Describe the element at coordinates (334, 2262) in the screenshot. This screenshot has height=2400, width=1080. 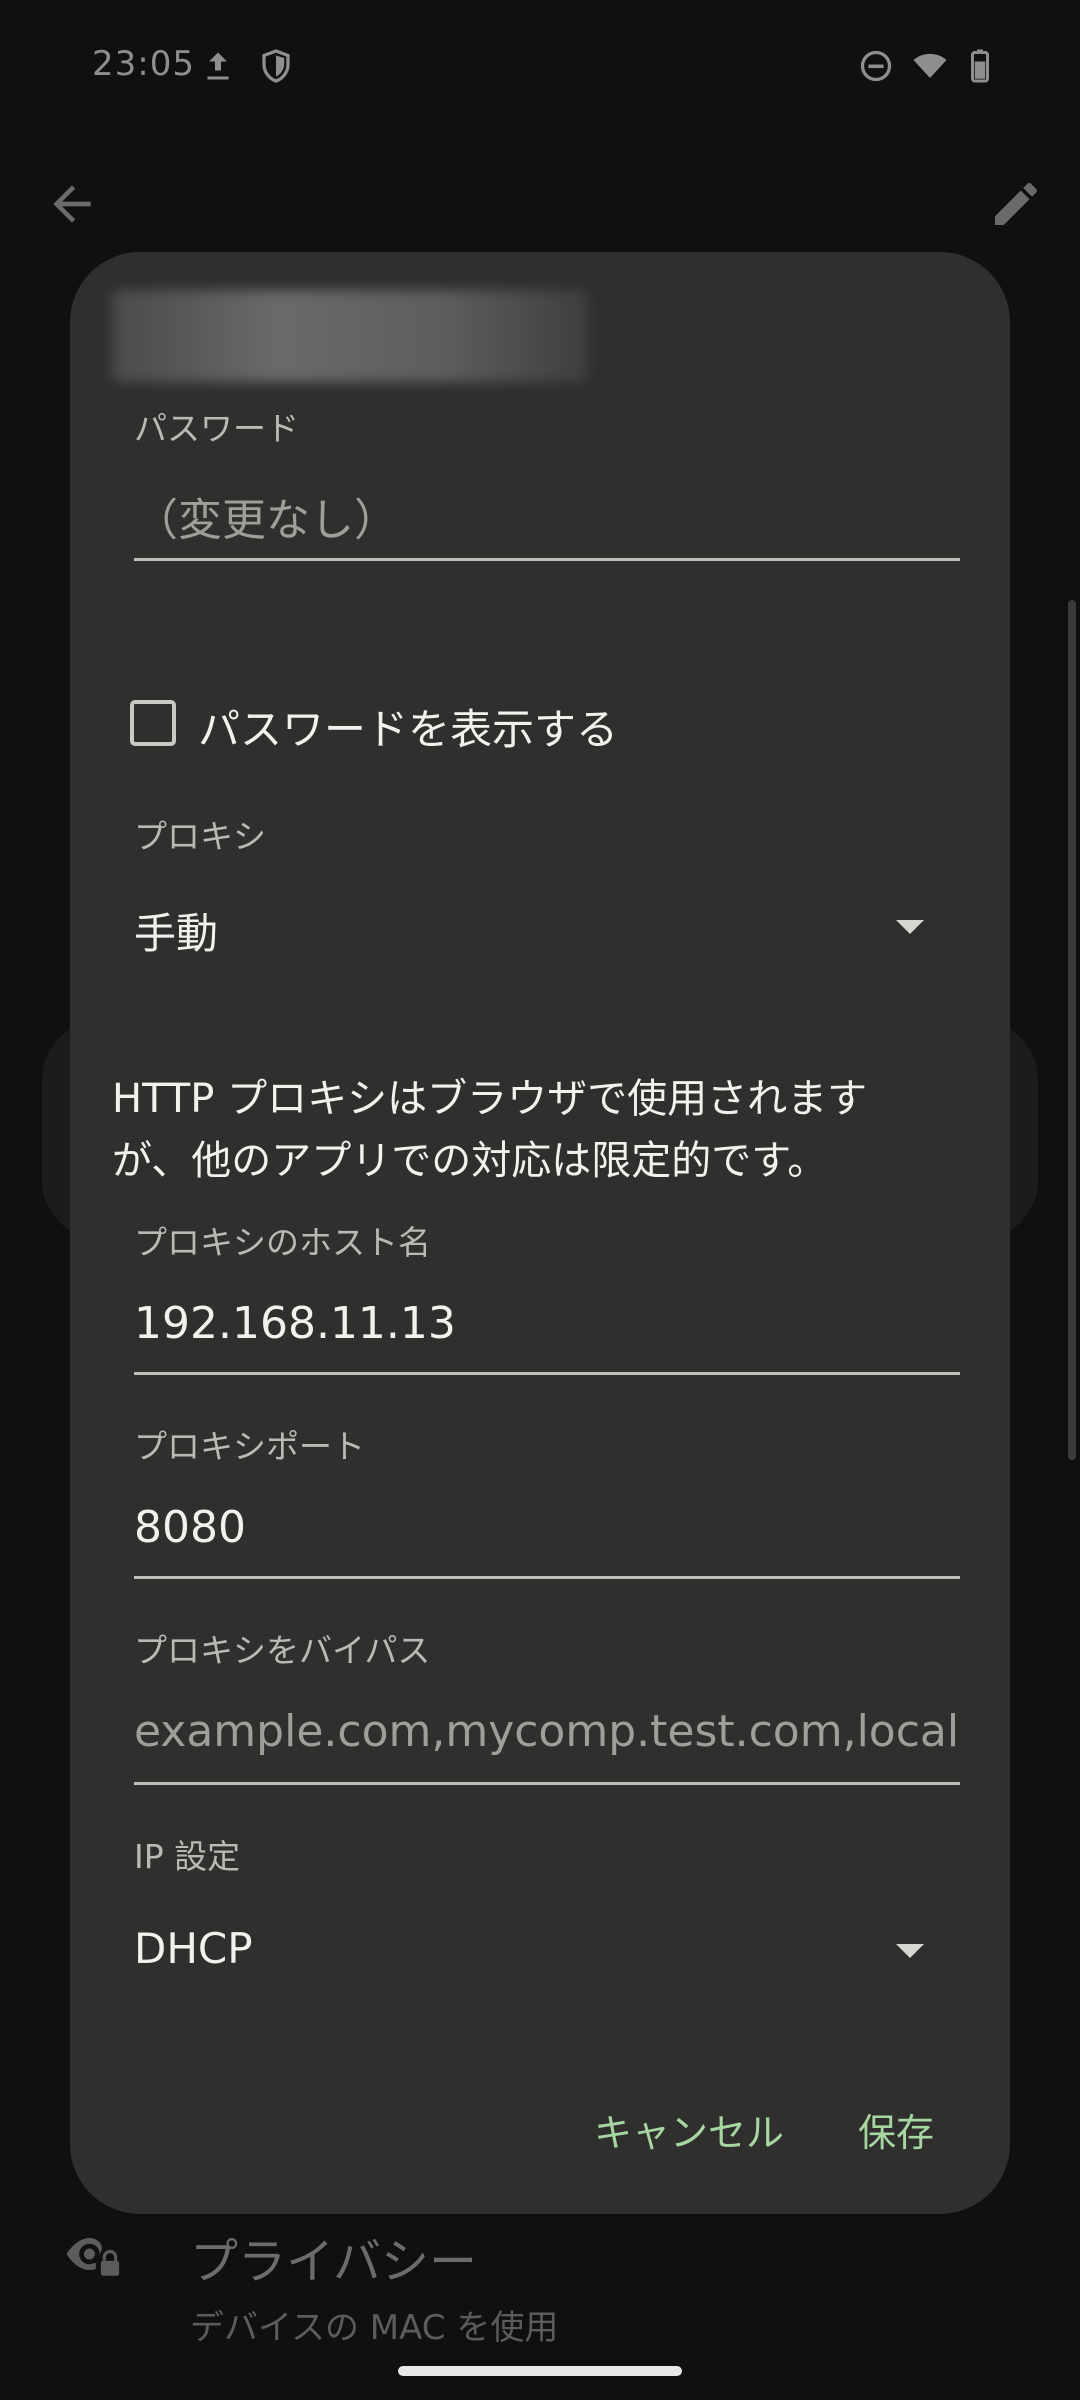
I see `privacy-title: プライバシー` at that location.